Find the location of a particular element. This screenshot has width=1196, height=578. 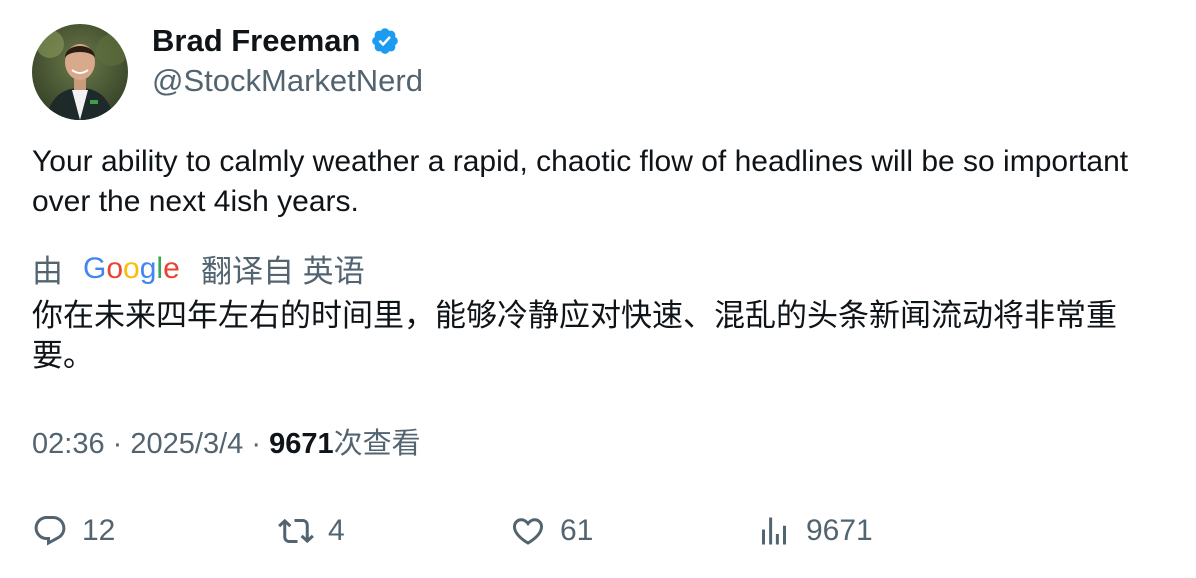

svg-text: Google is located at coordinates (131, 268).